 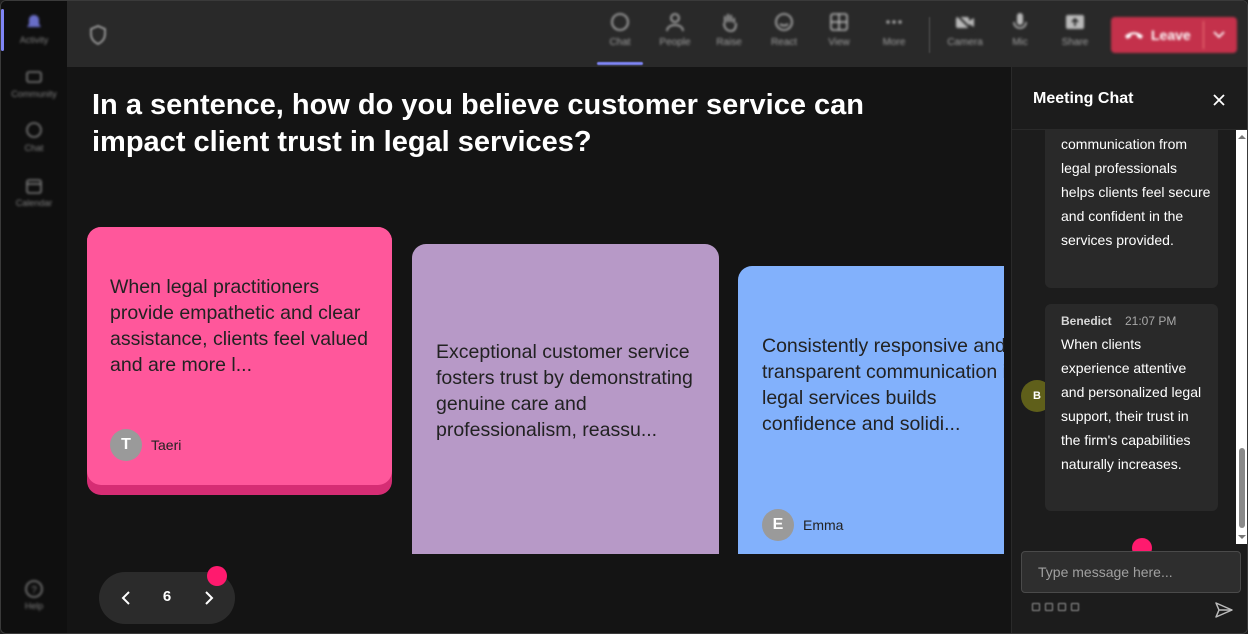 I want to click on toolbar-view-button: View, so click(x=839, y=29).